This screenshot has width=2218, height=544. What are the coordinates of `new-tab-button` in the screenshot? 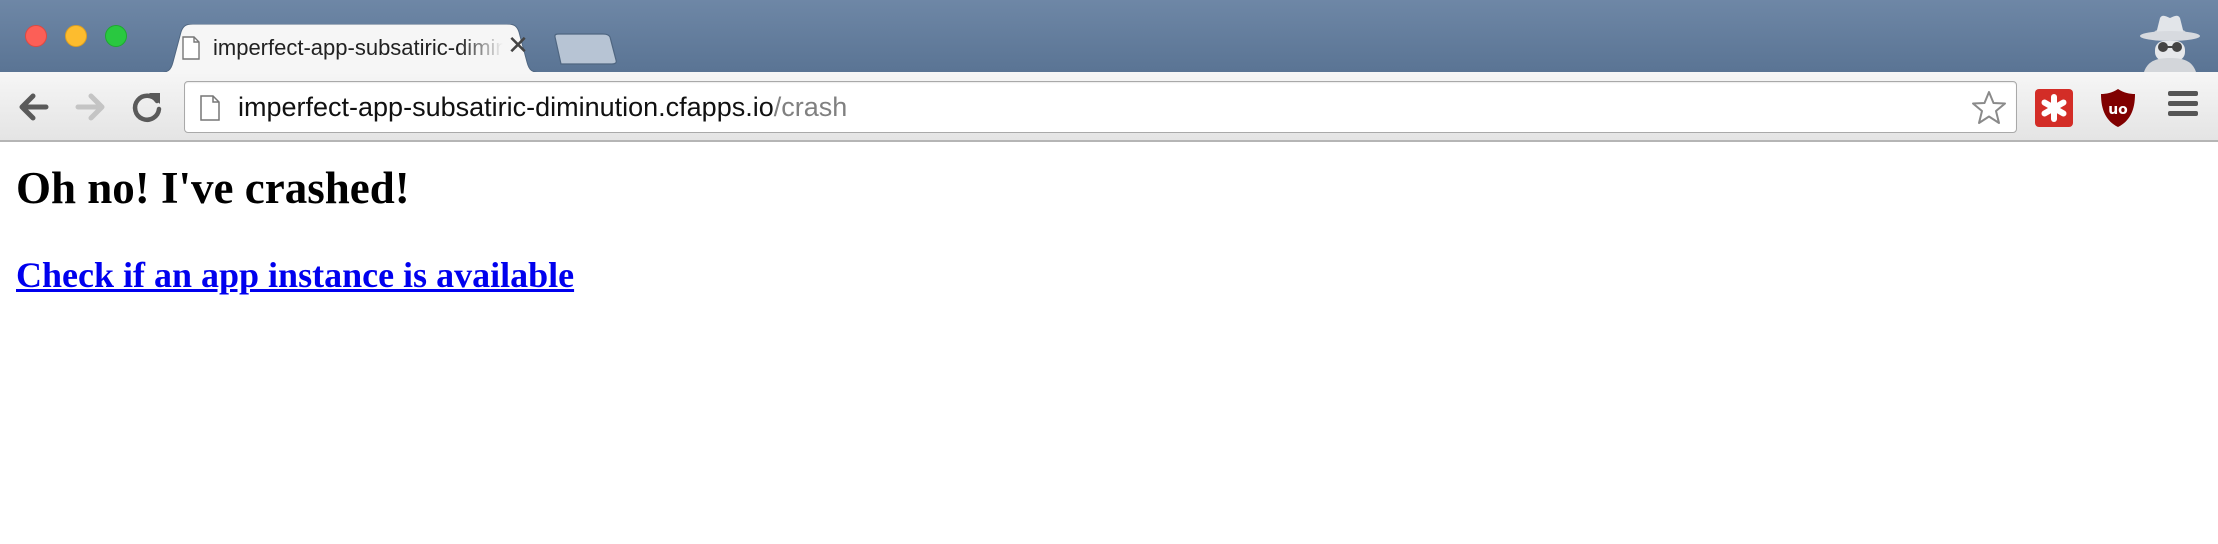 It's located at (585, 49).